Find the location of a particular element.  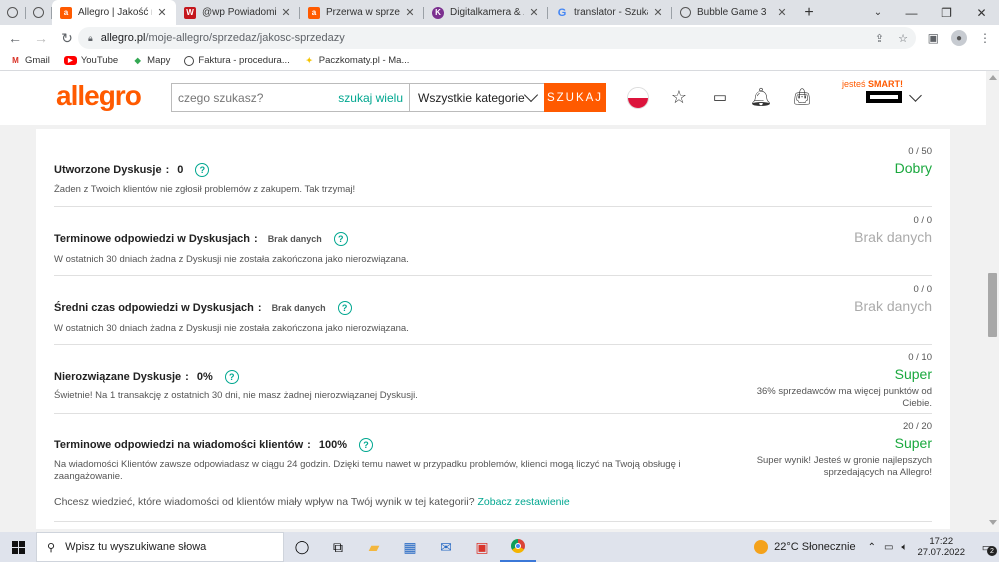

cart-icon: 👜︎ is located at coordinates (802, 97).